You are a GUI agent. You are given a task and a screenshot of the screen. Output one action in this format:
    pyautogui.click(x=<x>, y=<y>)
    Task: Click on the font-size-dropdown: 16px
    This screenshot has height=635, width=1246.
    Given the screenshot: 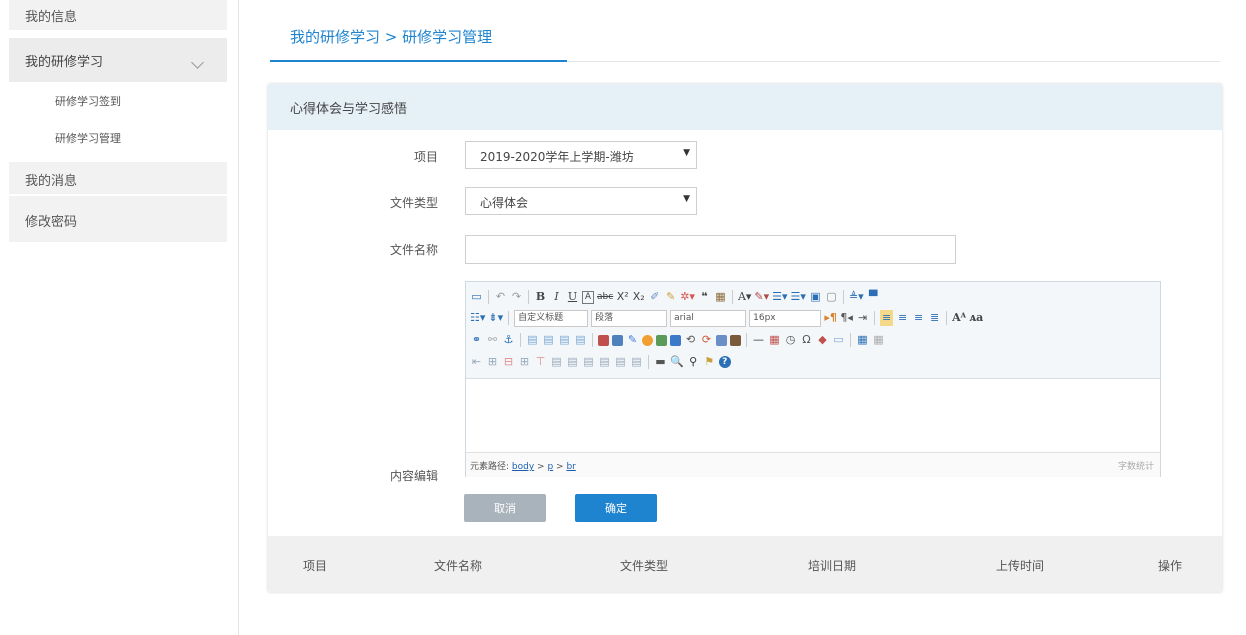 What is the action you would take?
    pyautogui.click(x=785, y=318)
    